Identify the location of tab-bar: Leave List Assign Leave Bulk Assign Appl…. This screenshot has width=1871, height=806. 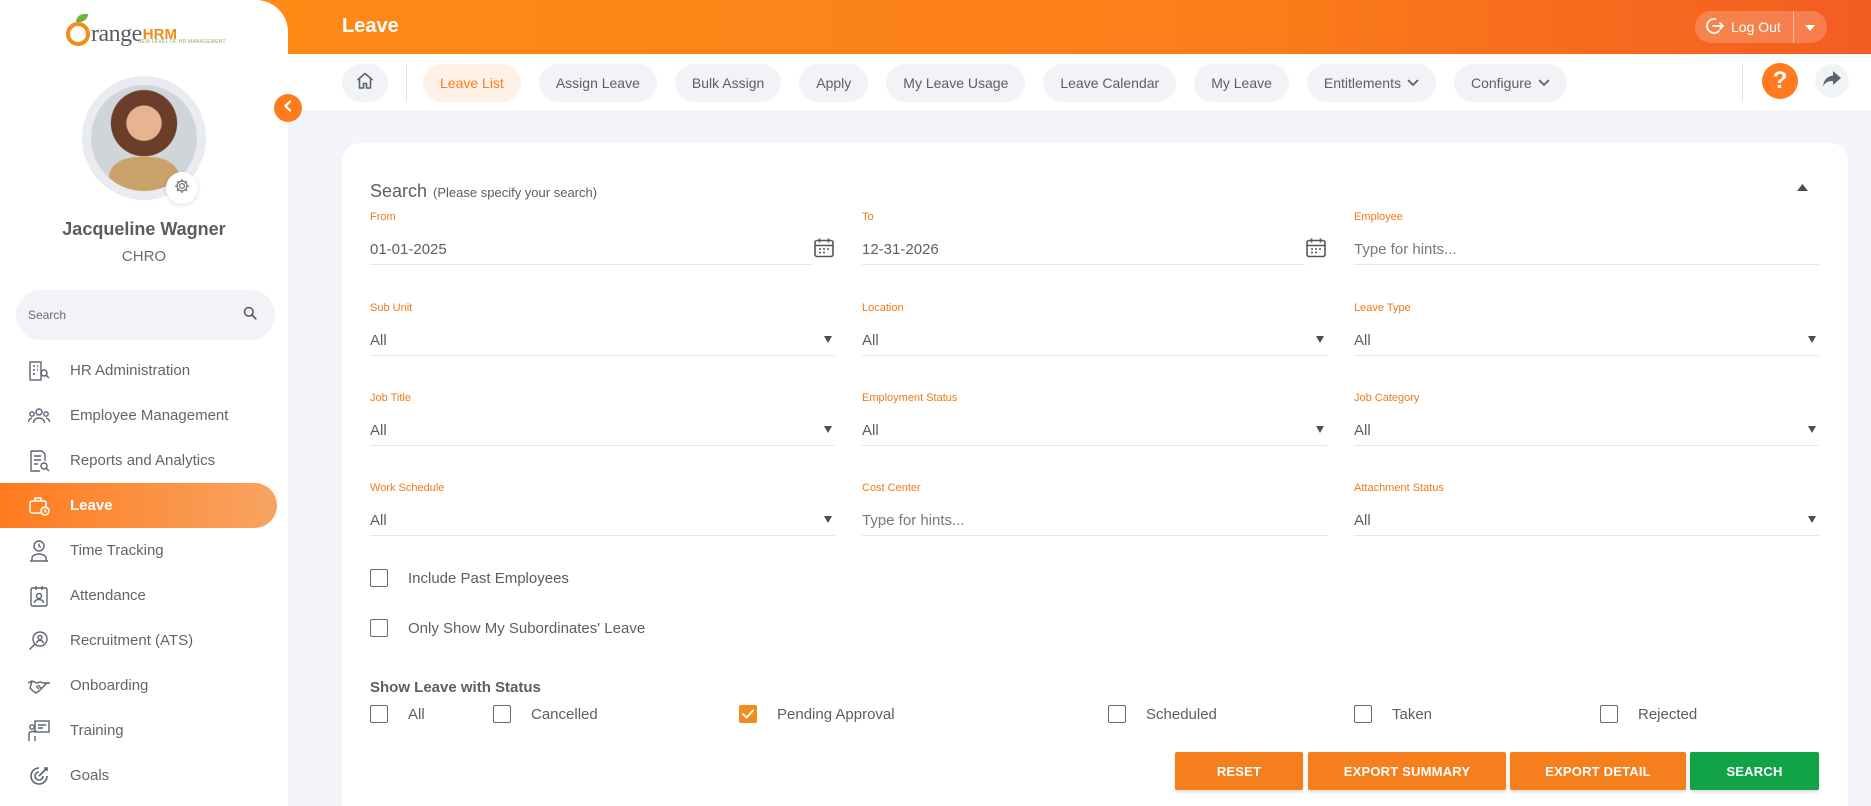
(1004, 83).